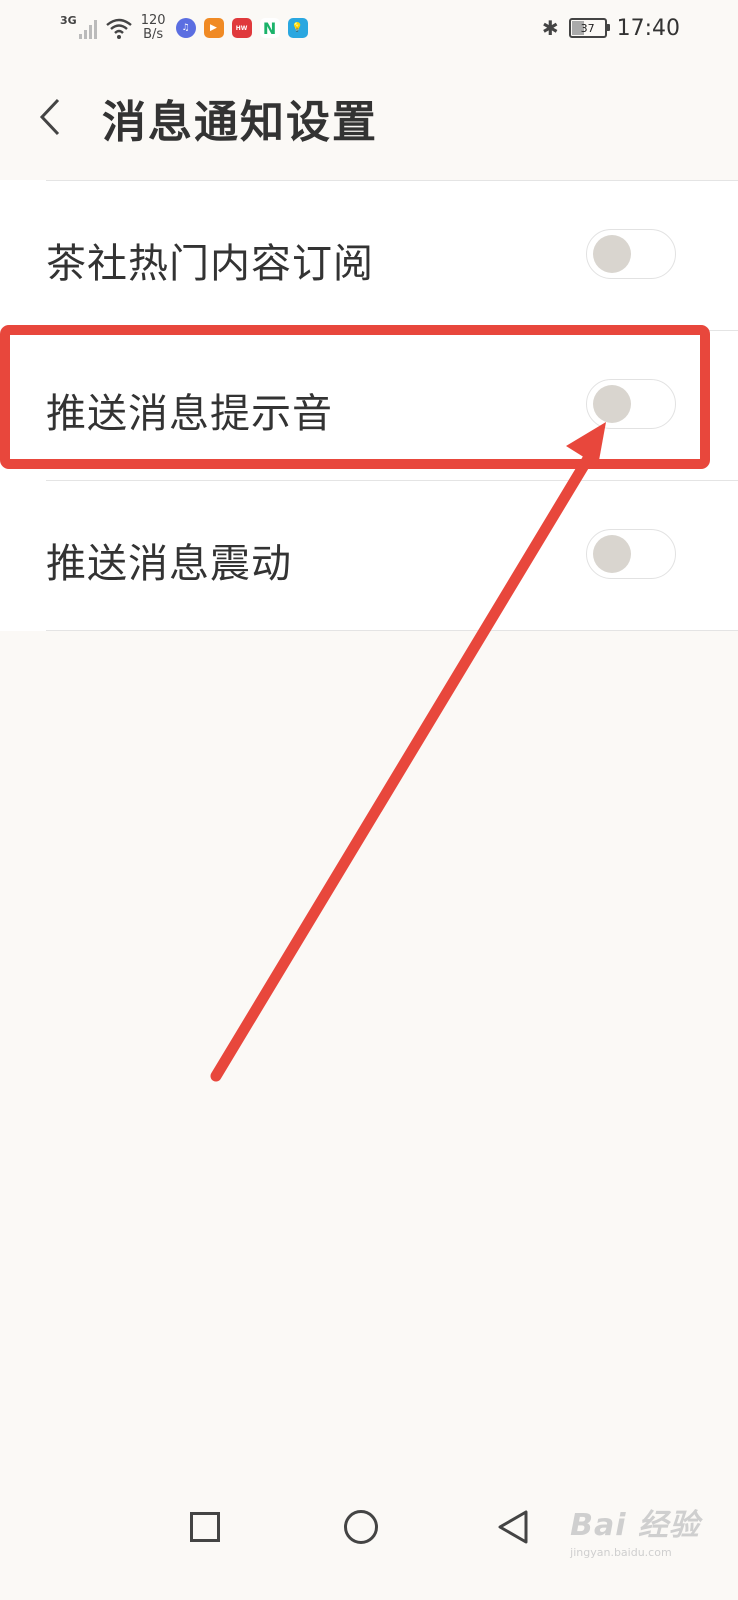 The width and height of the screenshot is (738, 1600). I want to click on status-left: 3G 120 B/s ♫ ▶ HW N 💡, so click(188, 28).